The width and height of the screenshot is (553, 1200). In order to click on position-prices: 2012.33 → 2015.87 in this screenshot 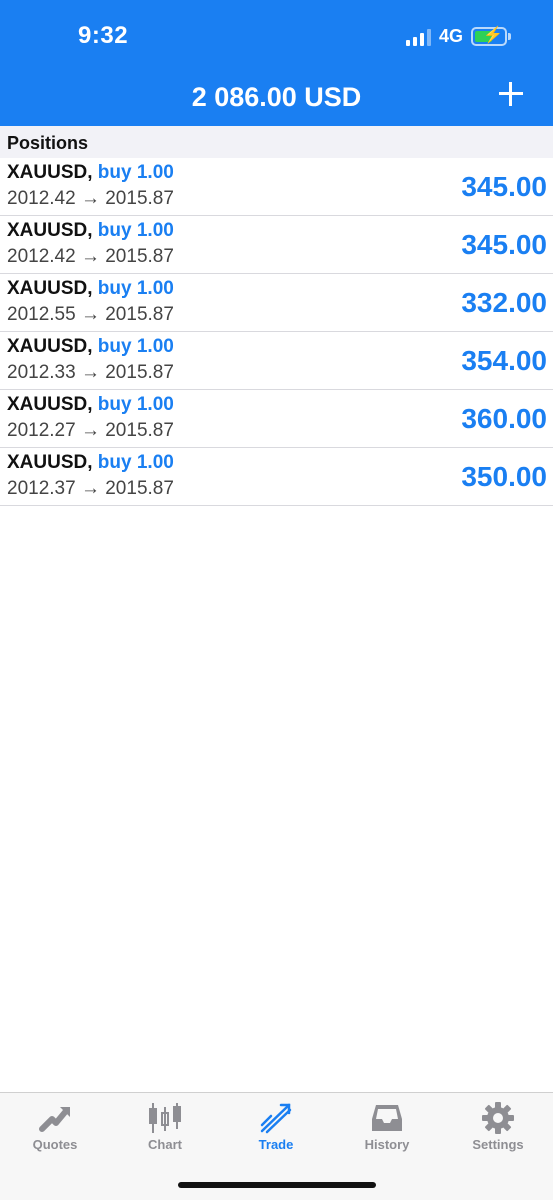, I will do `click(90, 372)`.